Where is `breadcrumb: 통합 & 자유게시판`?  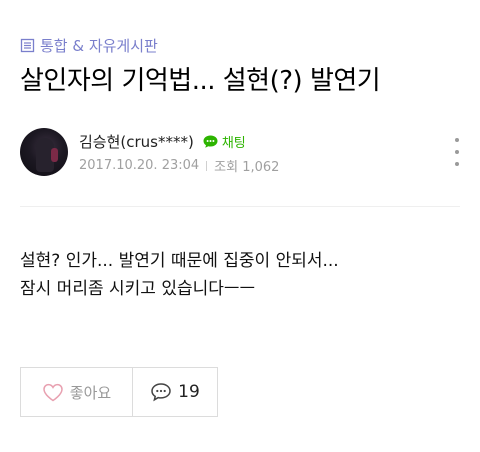
breadcrumb: 통합 & 자유게시판 is located at coordinates (89, 45).